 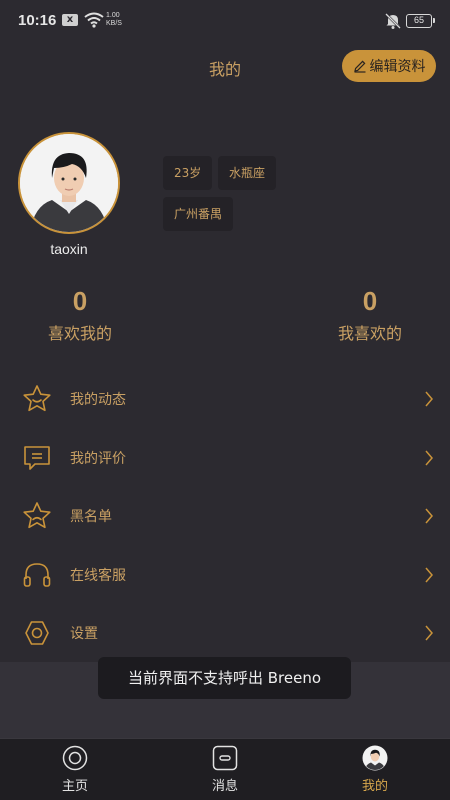 I want to click on i-liked-count: 0, so click(x=370, y=301).